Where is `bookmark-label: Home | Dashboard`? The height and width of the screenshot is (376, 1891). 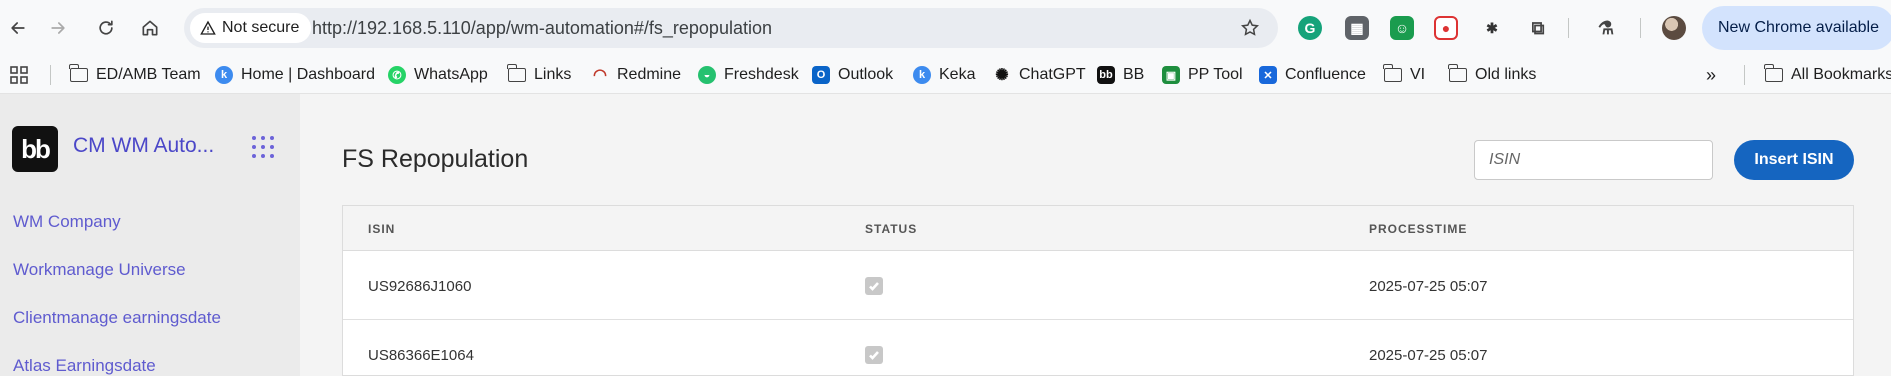 bookmark-label: Home | Dashboard is located at coordinates (308, 74).